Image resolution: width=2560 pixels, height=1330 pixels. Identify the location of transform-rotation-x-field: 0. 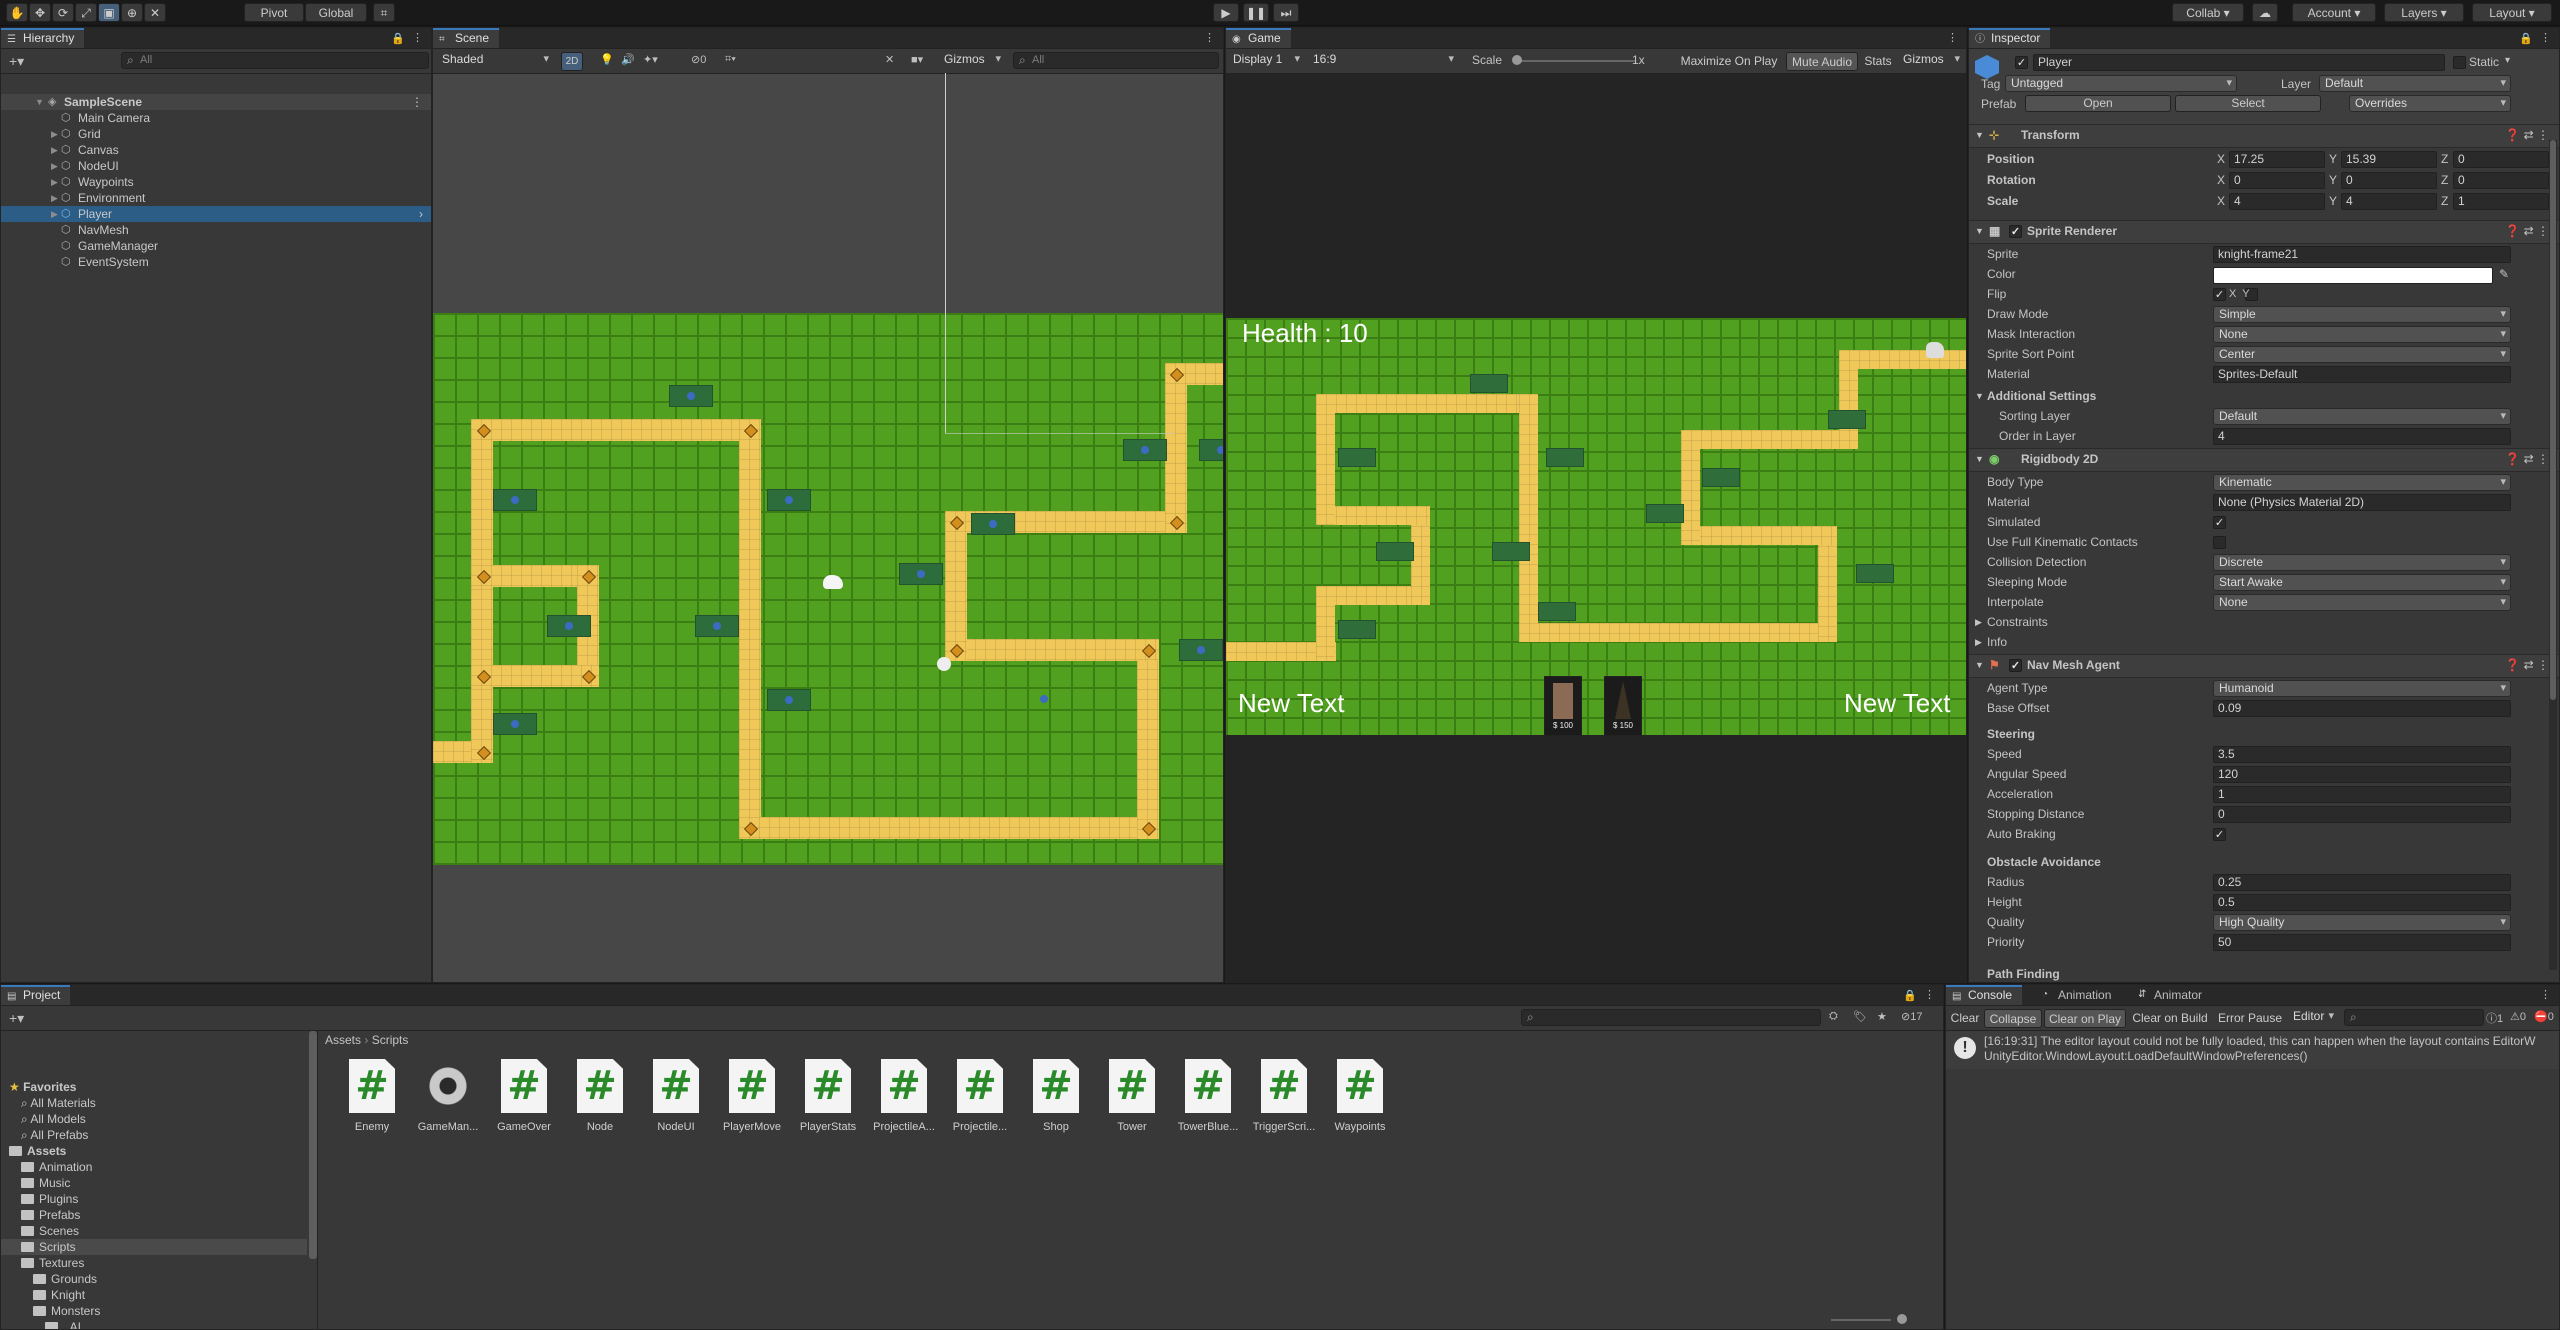
(2277, 180).